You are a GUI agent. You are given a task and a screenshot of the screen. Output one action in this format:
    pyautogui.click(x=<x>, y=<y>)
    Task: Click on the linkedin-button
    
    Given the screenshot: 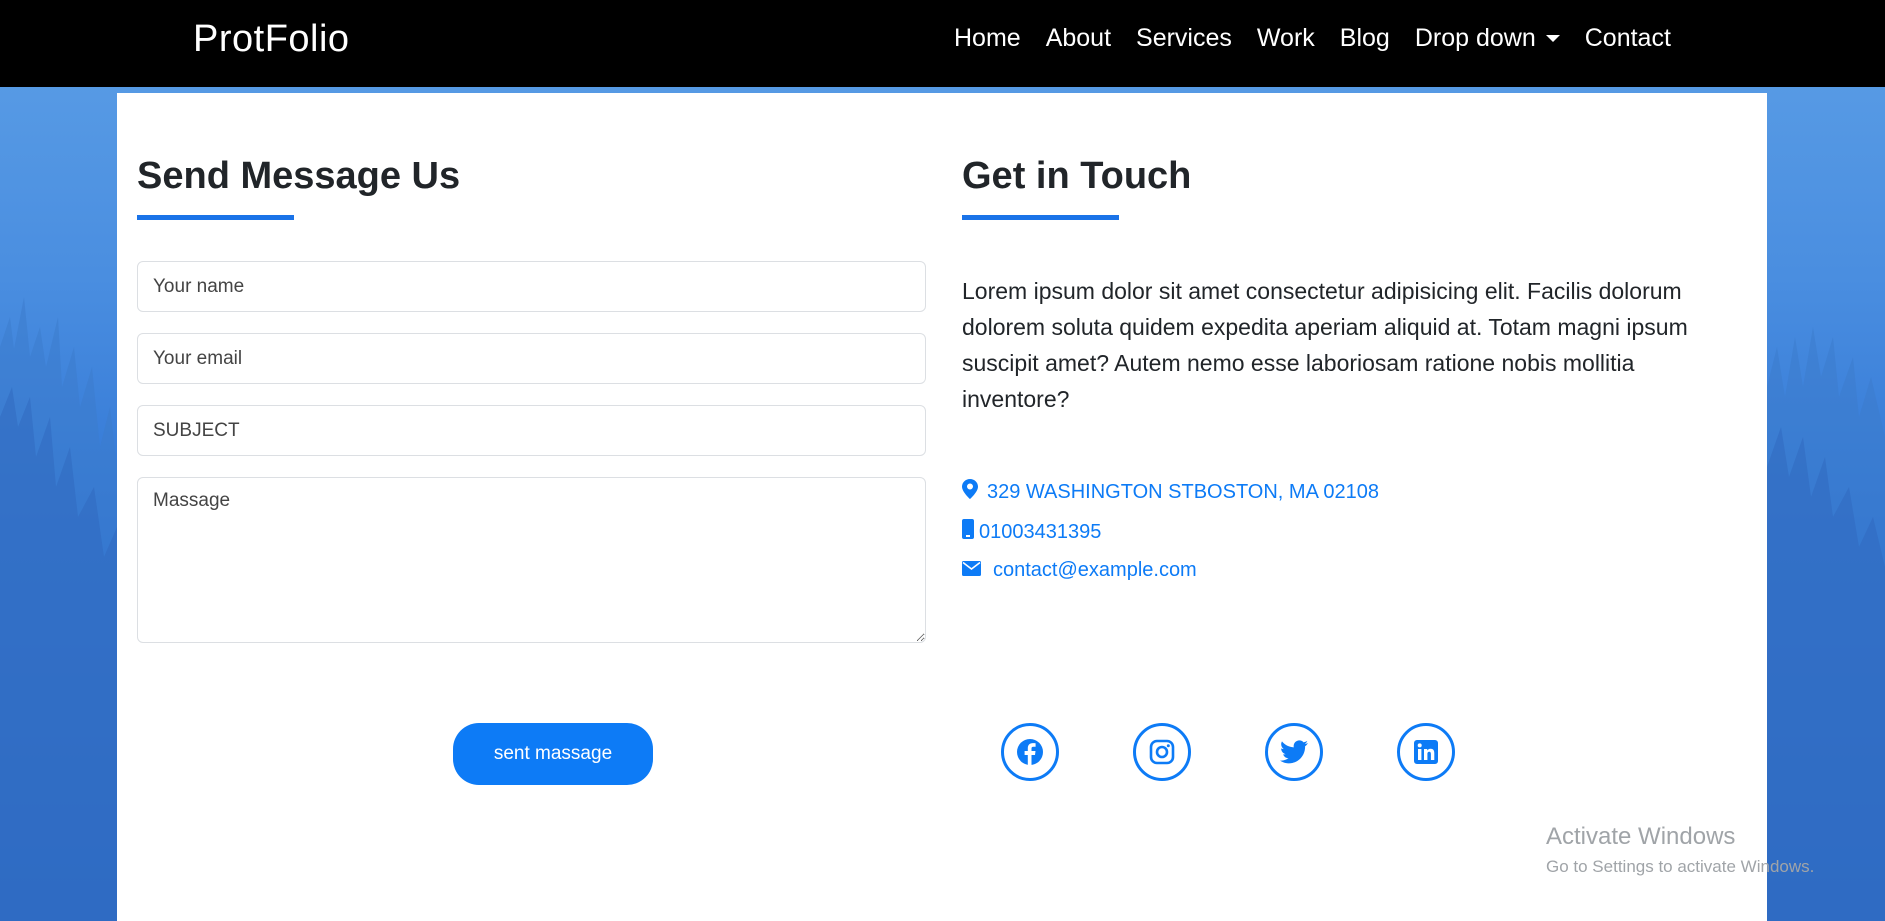 What is the action you would take?
    pyautogui.click(x=1426, y=752)
    